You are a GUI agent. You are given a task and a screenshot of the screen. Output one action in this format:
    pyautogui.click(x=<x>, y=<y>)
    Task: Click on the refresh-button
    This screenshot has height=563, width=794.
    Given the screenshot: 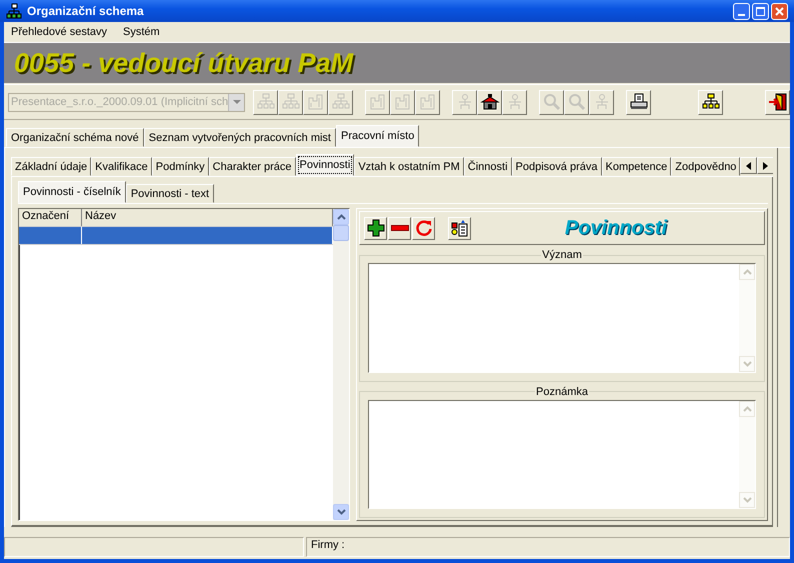 What is the action you would take?
    pyautogui.click(x=423, y=228)
    